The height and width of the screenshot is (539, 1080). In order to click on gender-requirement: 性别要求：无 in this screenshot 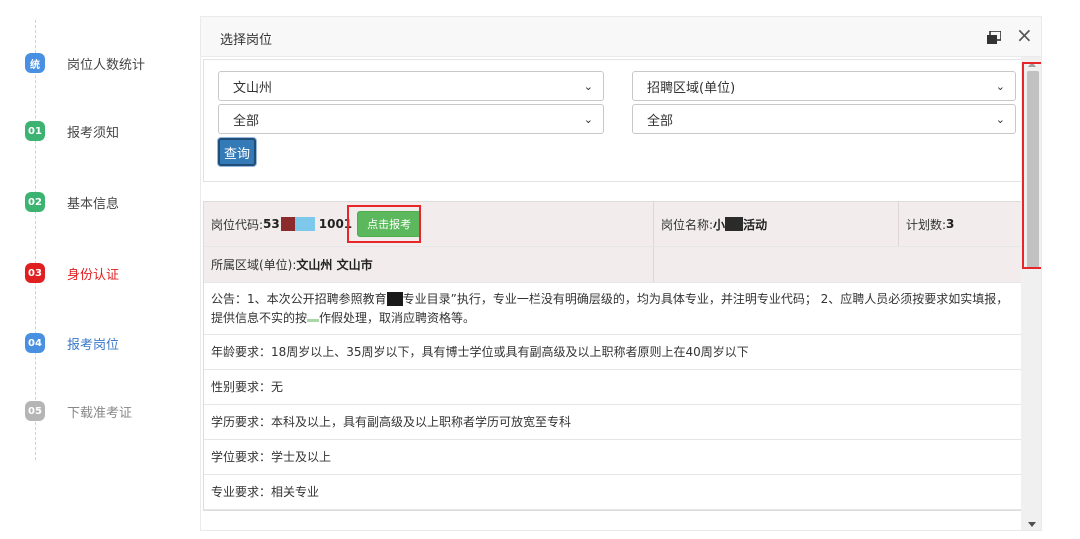, I will do `click(247, 386)`.